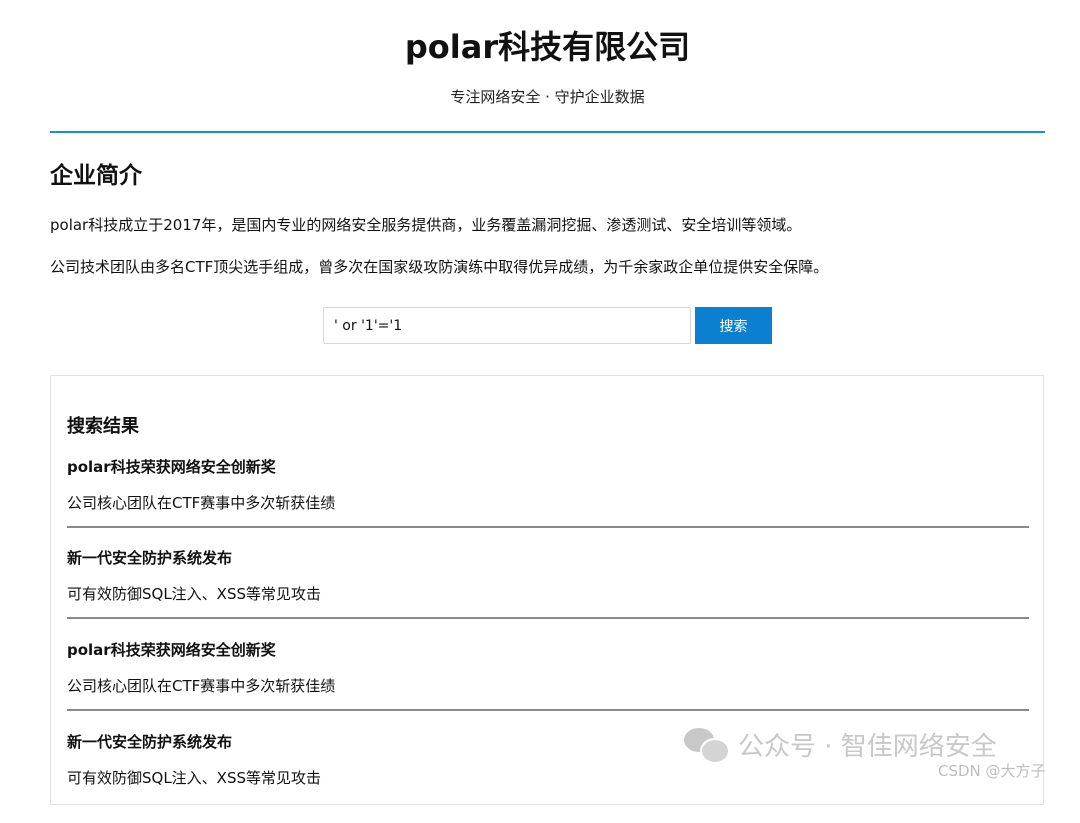  What do you see at coordinates (547, 97) in the screenshot?
I see `page-subtitle: 专注网络安全 · 守护企业数据` at bounding box center [547, 97].